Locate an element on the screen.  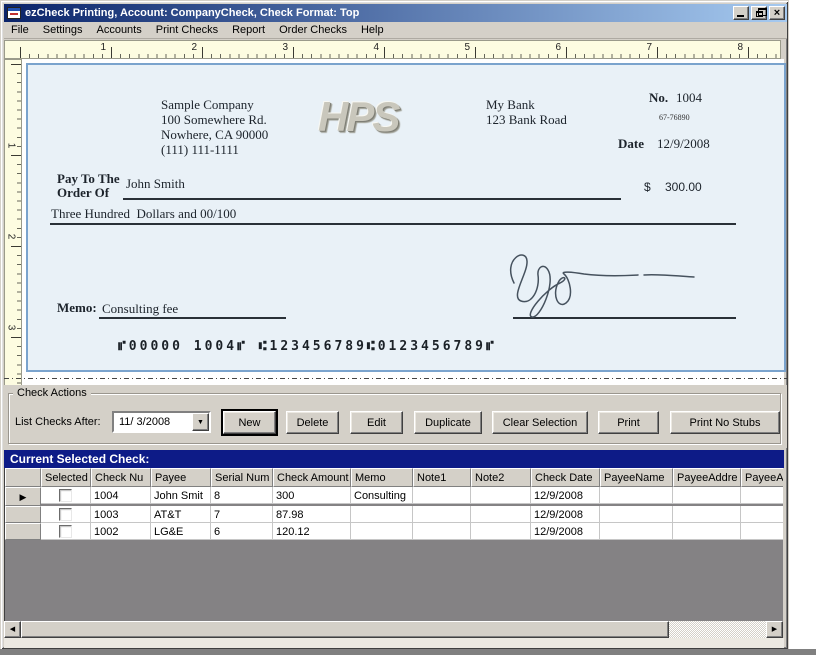
menu-report: Report is located at coordinates (248, 30).